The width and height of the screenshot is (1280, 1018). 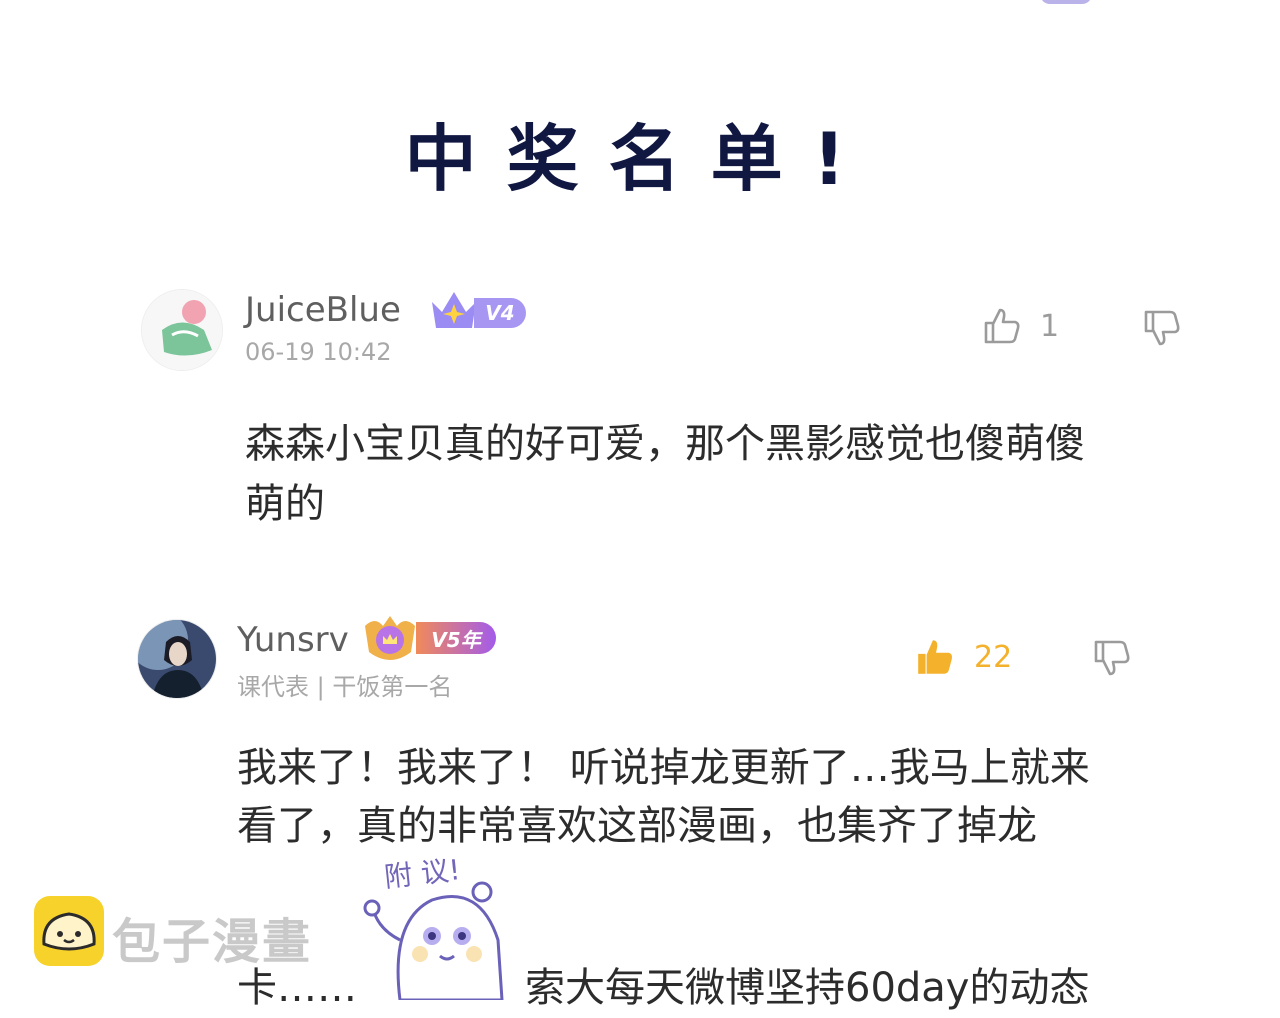 I want to click on user-title: 课代表 | 干饭第一名, so click(x=345, y=687).